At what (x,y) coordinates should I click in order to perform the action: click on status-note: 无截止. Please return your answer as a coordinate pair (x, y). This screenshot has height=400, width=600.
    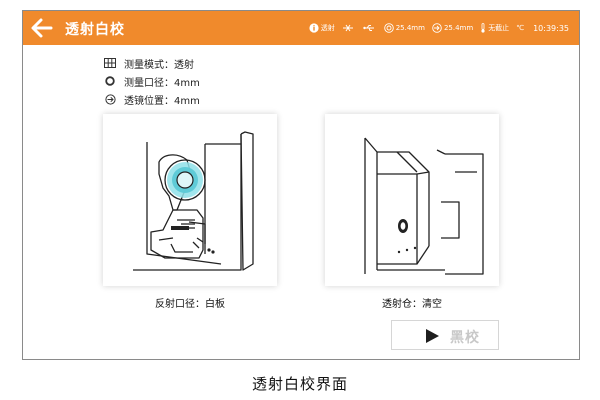
    Looking at the image, I should click on (494, 28).